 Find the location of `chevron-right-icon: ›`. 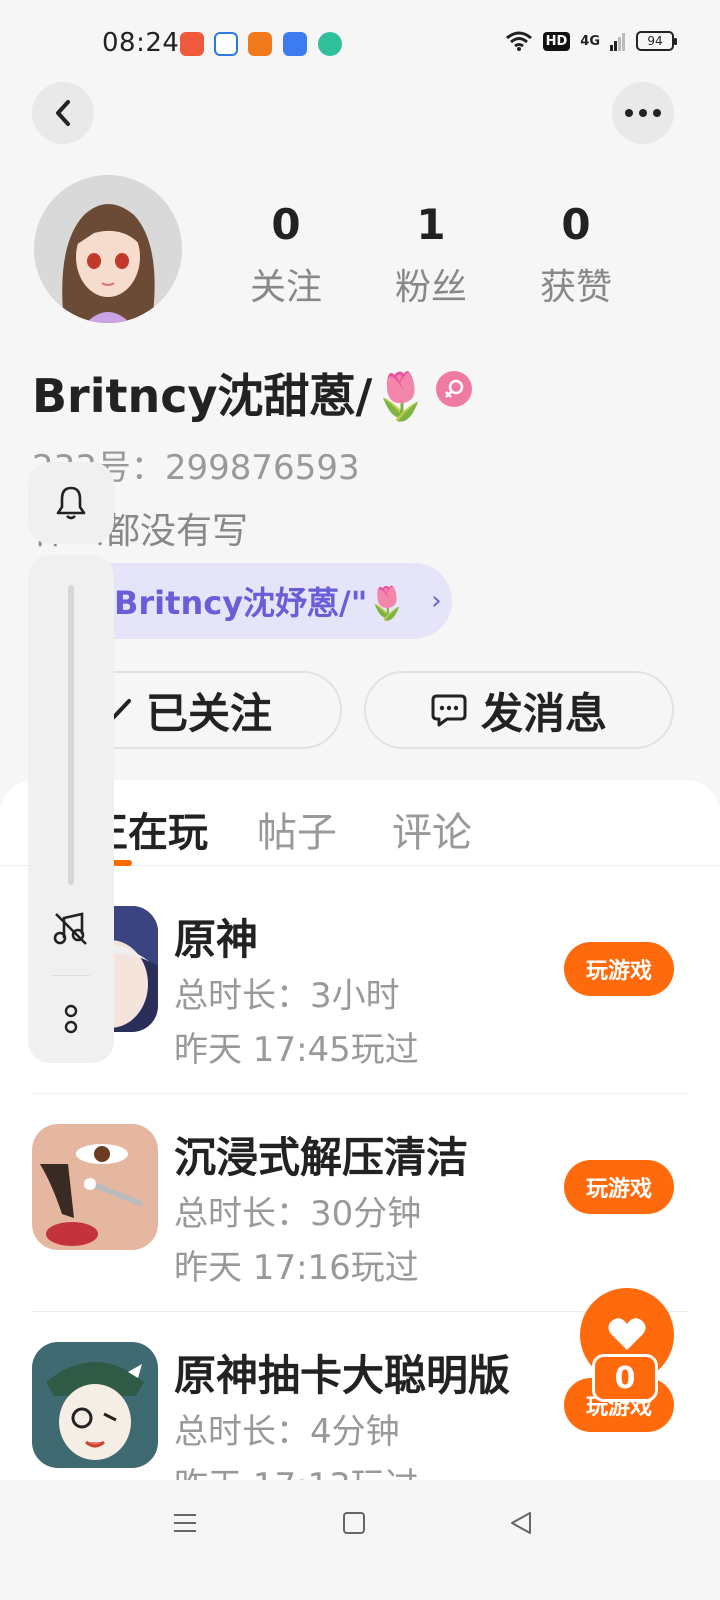

chevron-right-icon: › is located at coordinates (436, 601).